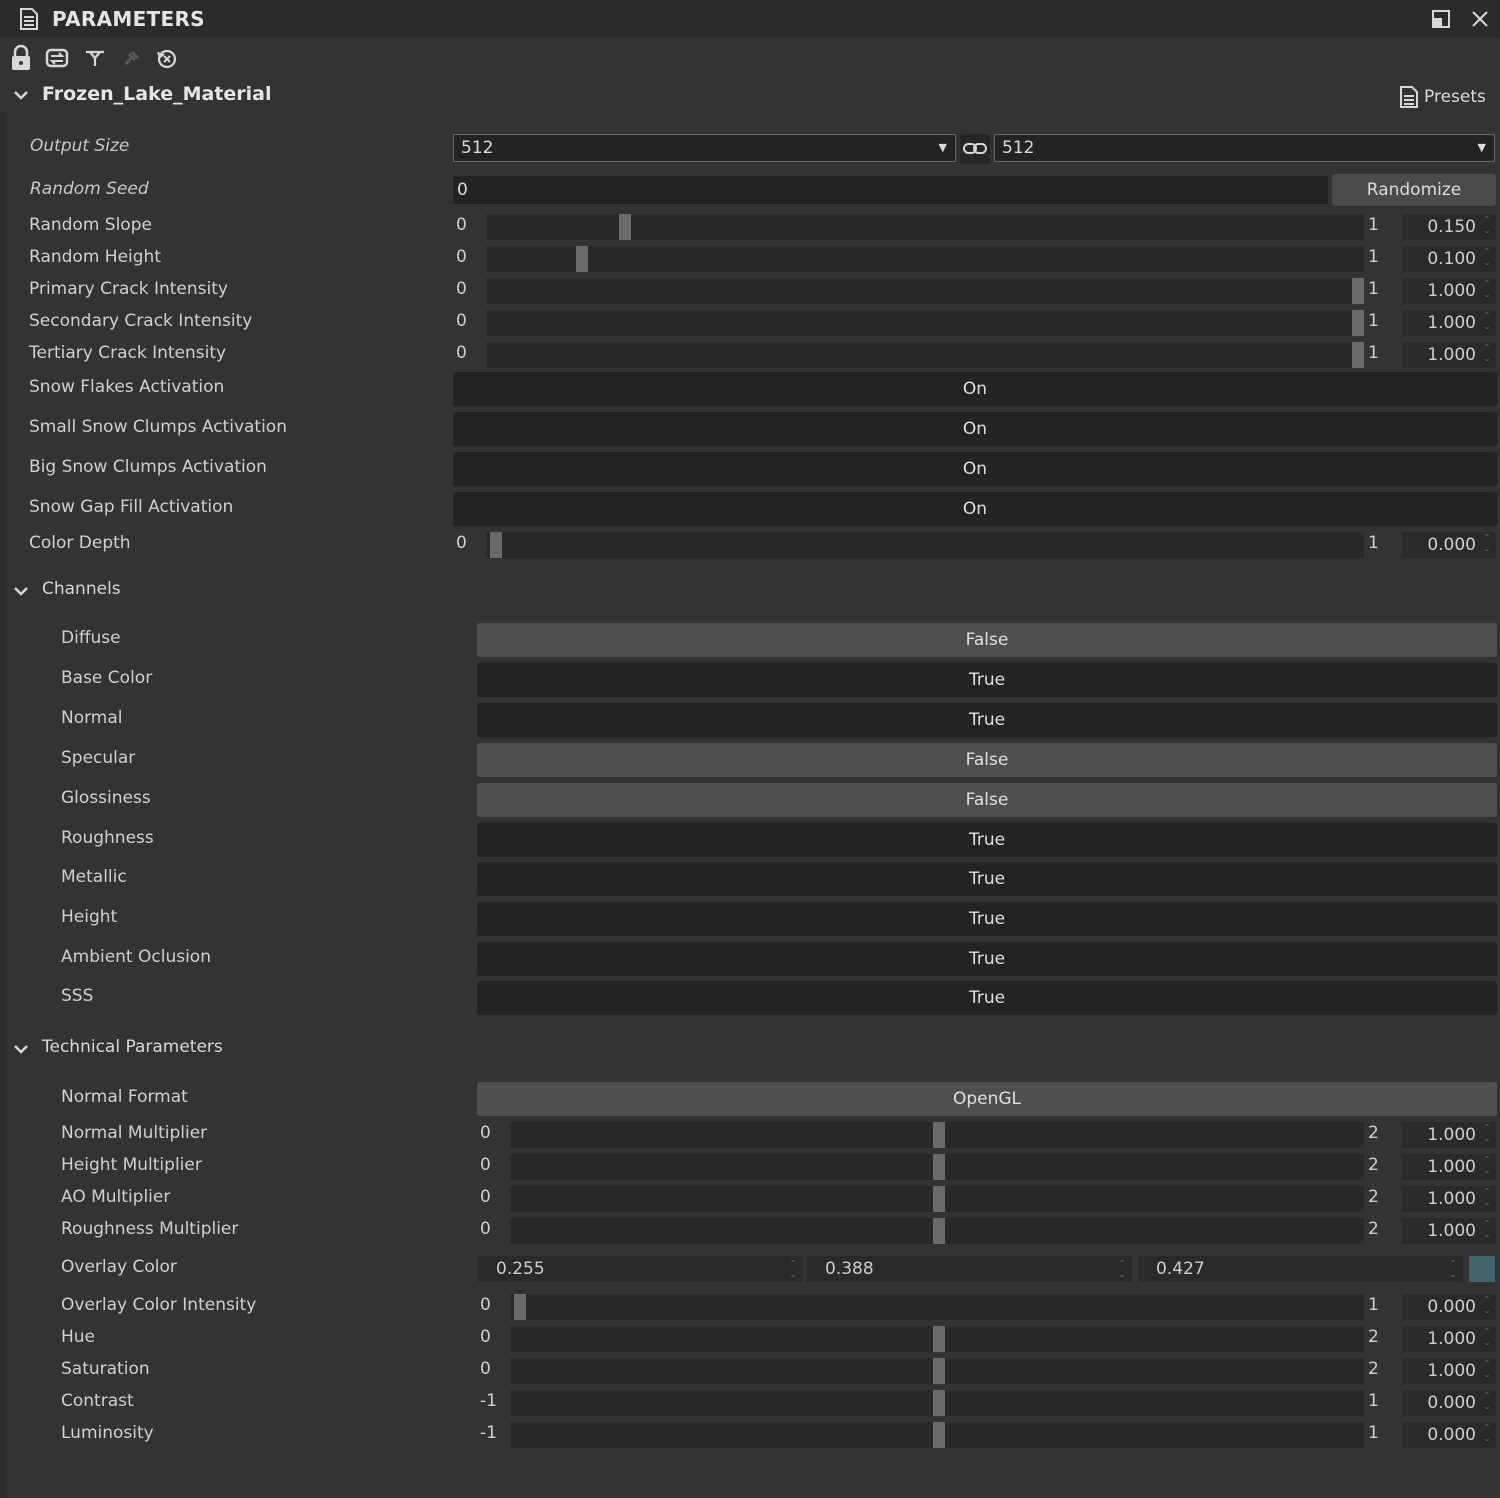  What do you see at coordinates (80, 543) in the screenshot?
I see `slider-label: Color Depth` at bounding box center [80, 543].